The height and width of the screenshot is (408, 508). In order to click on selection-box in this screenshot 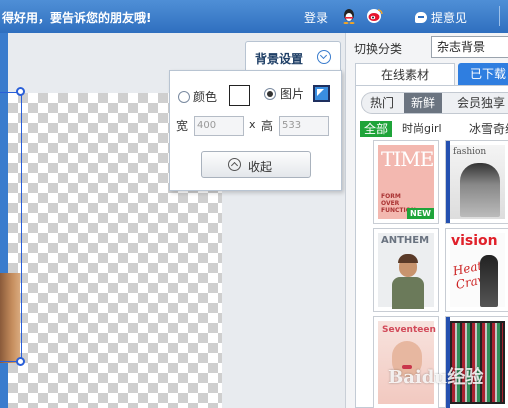, I will do `click(11, 227)`.